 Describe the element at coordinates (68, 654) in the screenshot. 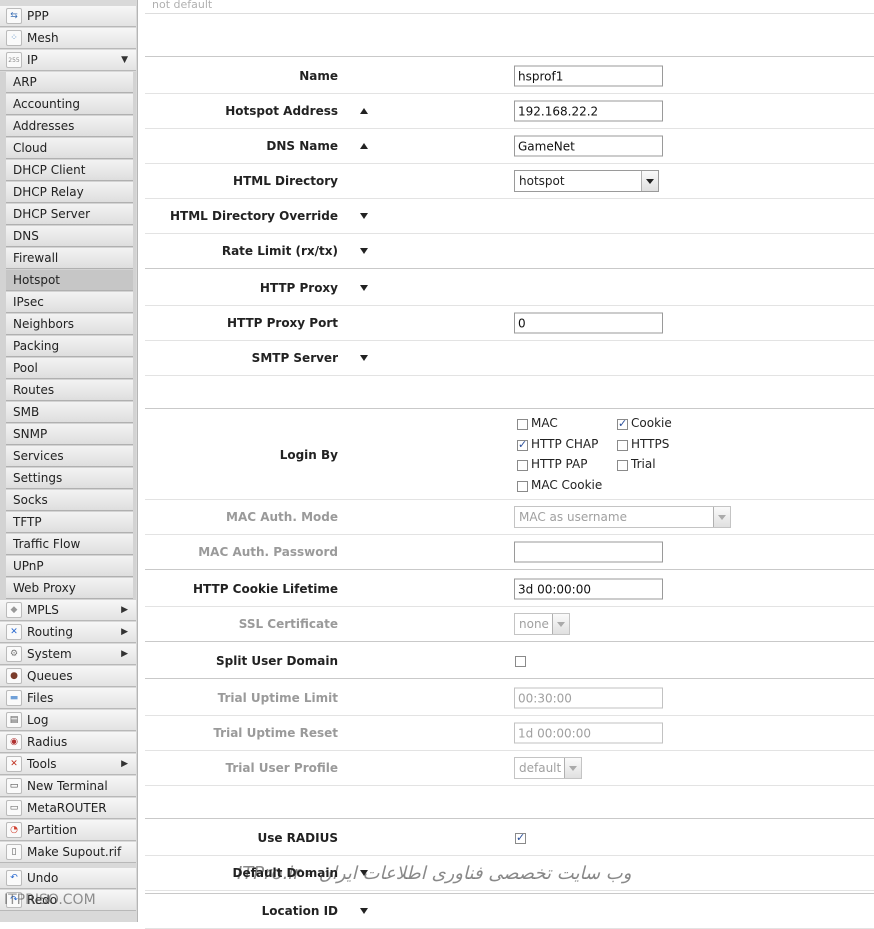

I see `sidebar-item-system: ⚙ System ▶` at that location.